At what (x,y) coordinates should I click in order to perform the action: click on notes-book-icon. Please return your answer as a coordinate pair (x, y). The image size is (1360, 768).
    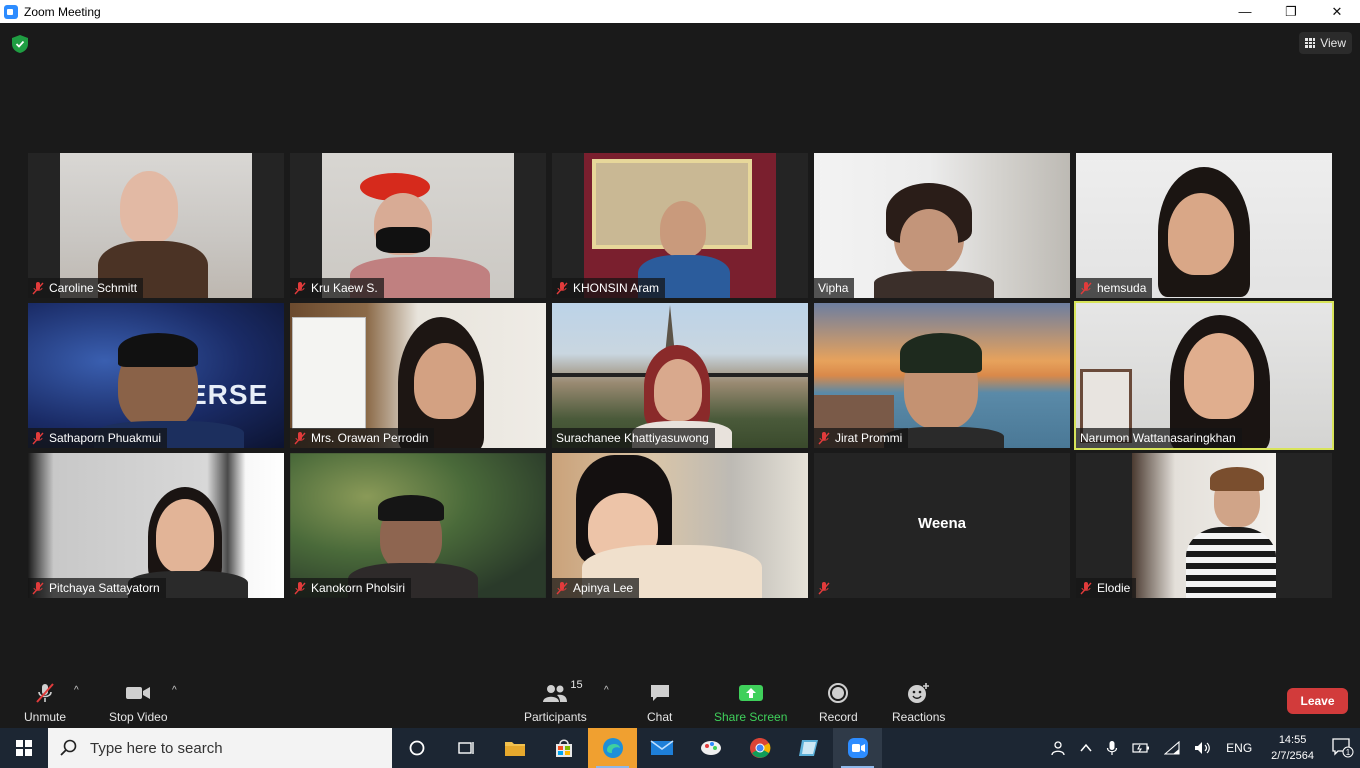
    Looking at the image, I should click on (808, 748).